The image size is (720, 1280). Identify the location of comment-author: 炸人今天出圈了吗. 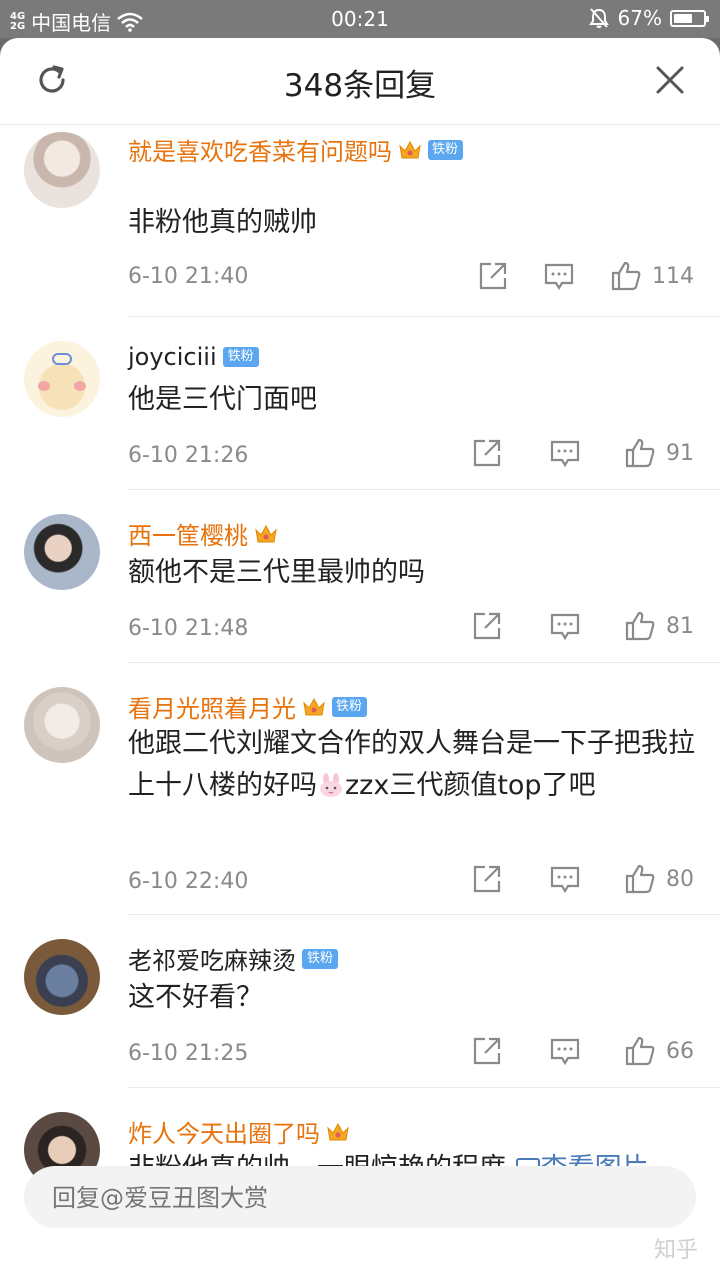
(239, 1131).